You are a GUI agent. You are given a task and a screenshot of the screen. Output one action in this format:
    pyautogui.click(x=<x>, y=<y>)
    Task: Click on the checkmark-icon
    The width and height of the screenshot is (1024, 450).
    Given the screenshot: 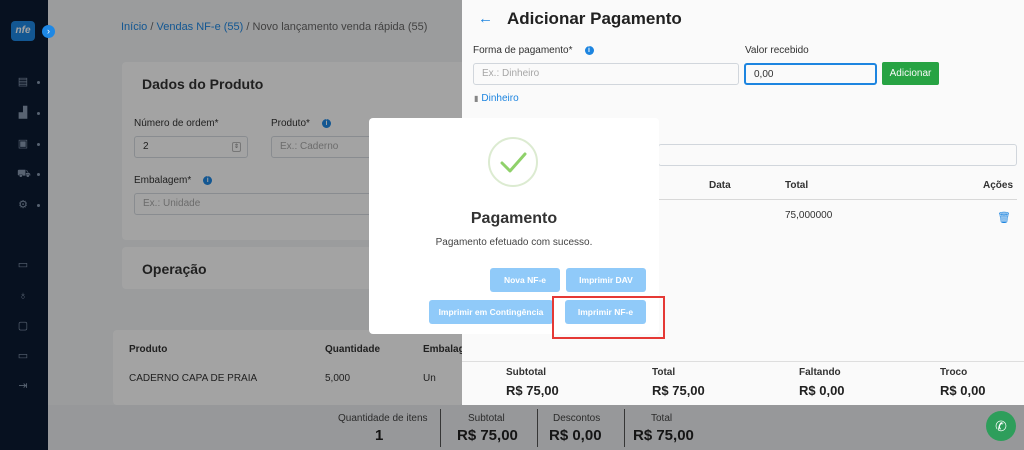 What is the action you would take?
    pyautogui.click(x=513, y=162)
    